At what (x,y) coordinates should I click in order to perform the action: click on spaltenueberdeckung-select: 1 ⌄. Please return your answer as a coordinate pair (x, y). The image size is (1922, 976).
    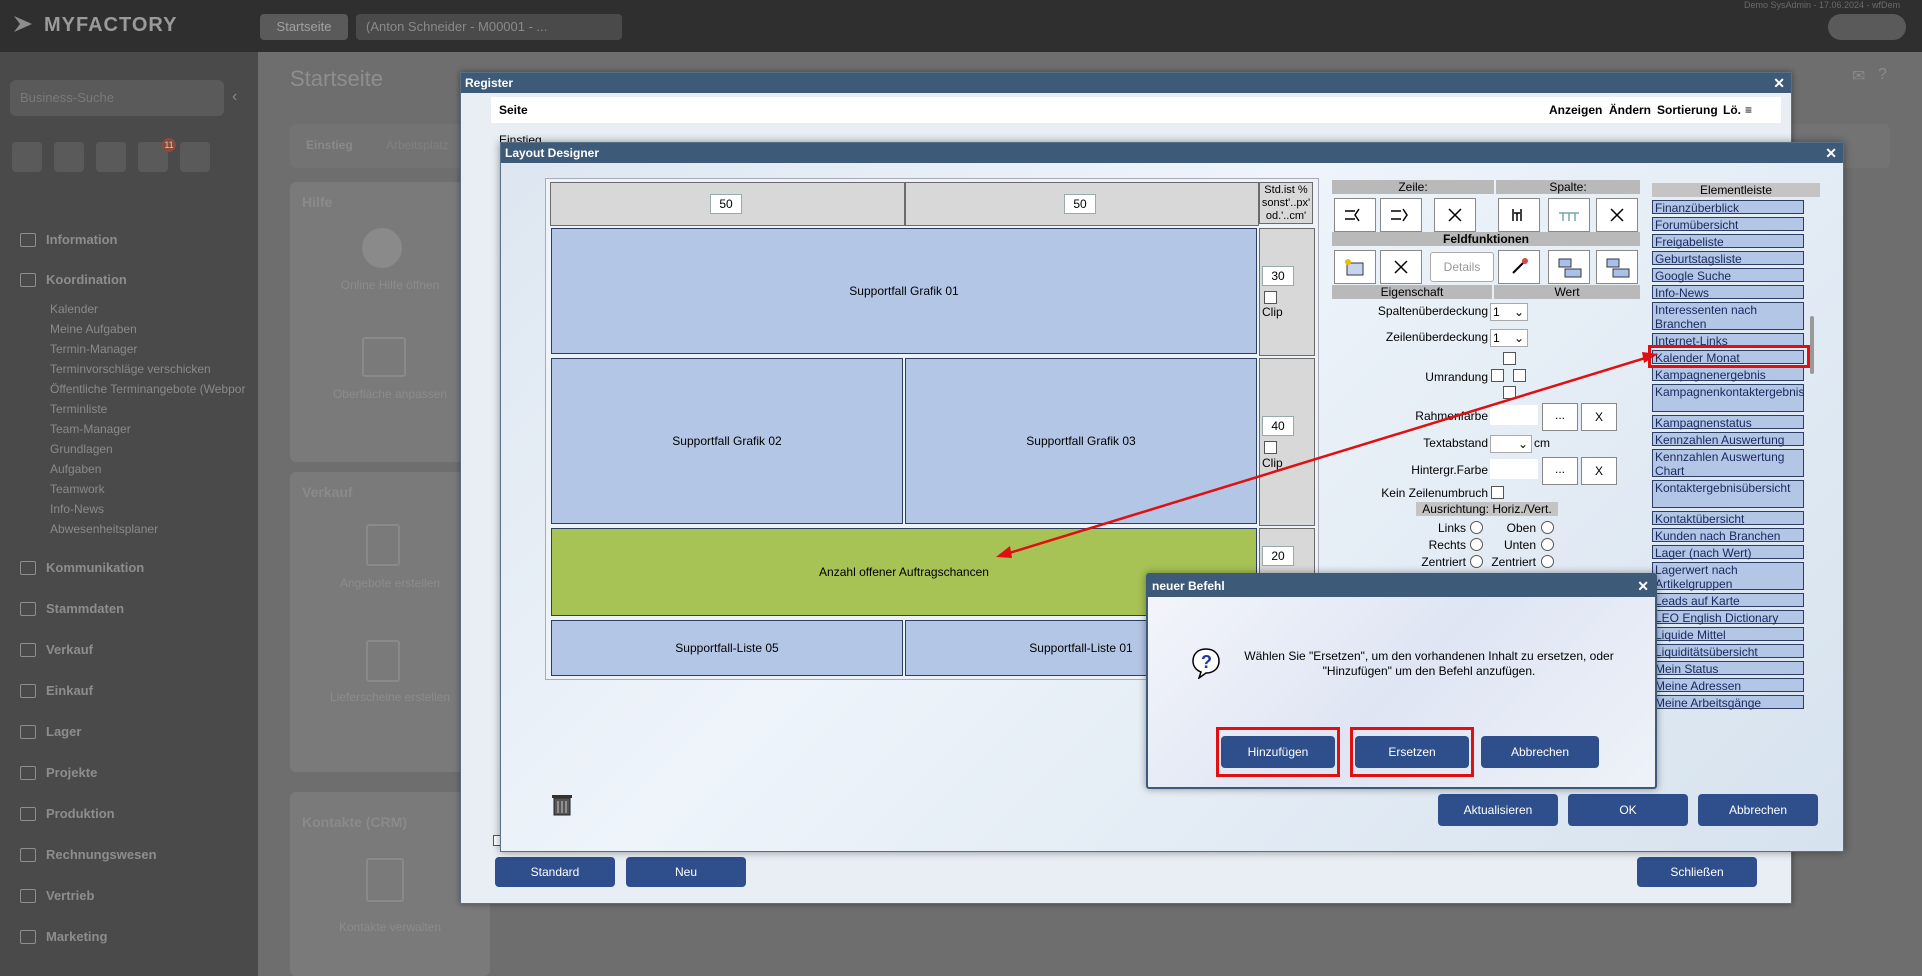
    Looking at the image, I should click on (1509, 312).